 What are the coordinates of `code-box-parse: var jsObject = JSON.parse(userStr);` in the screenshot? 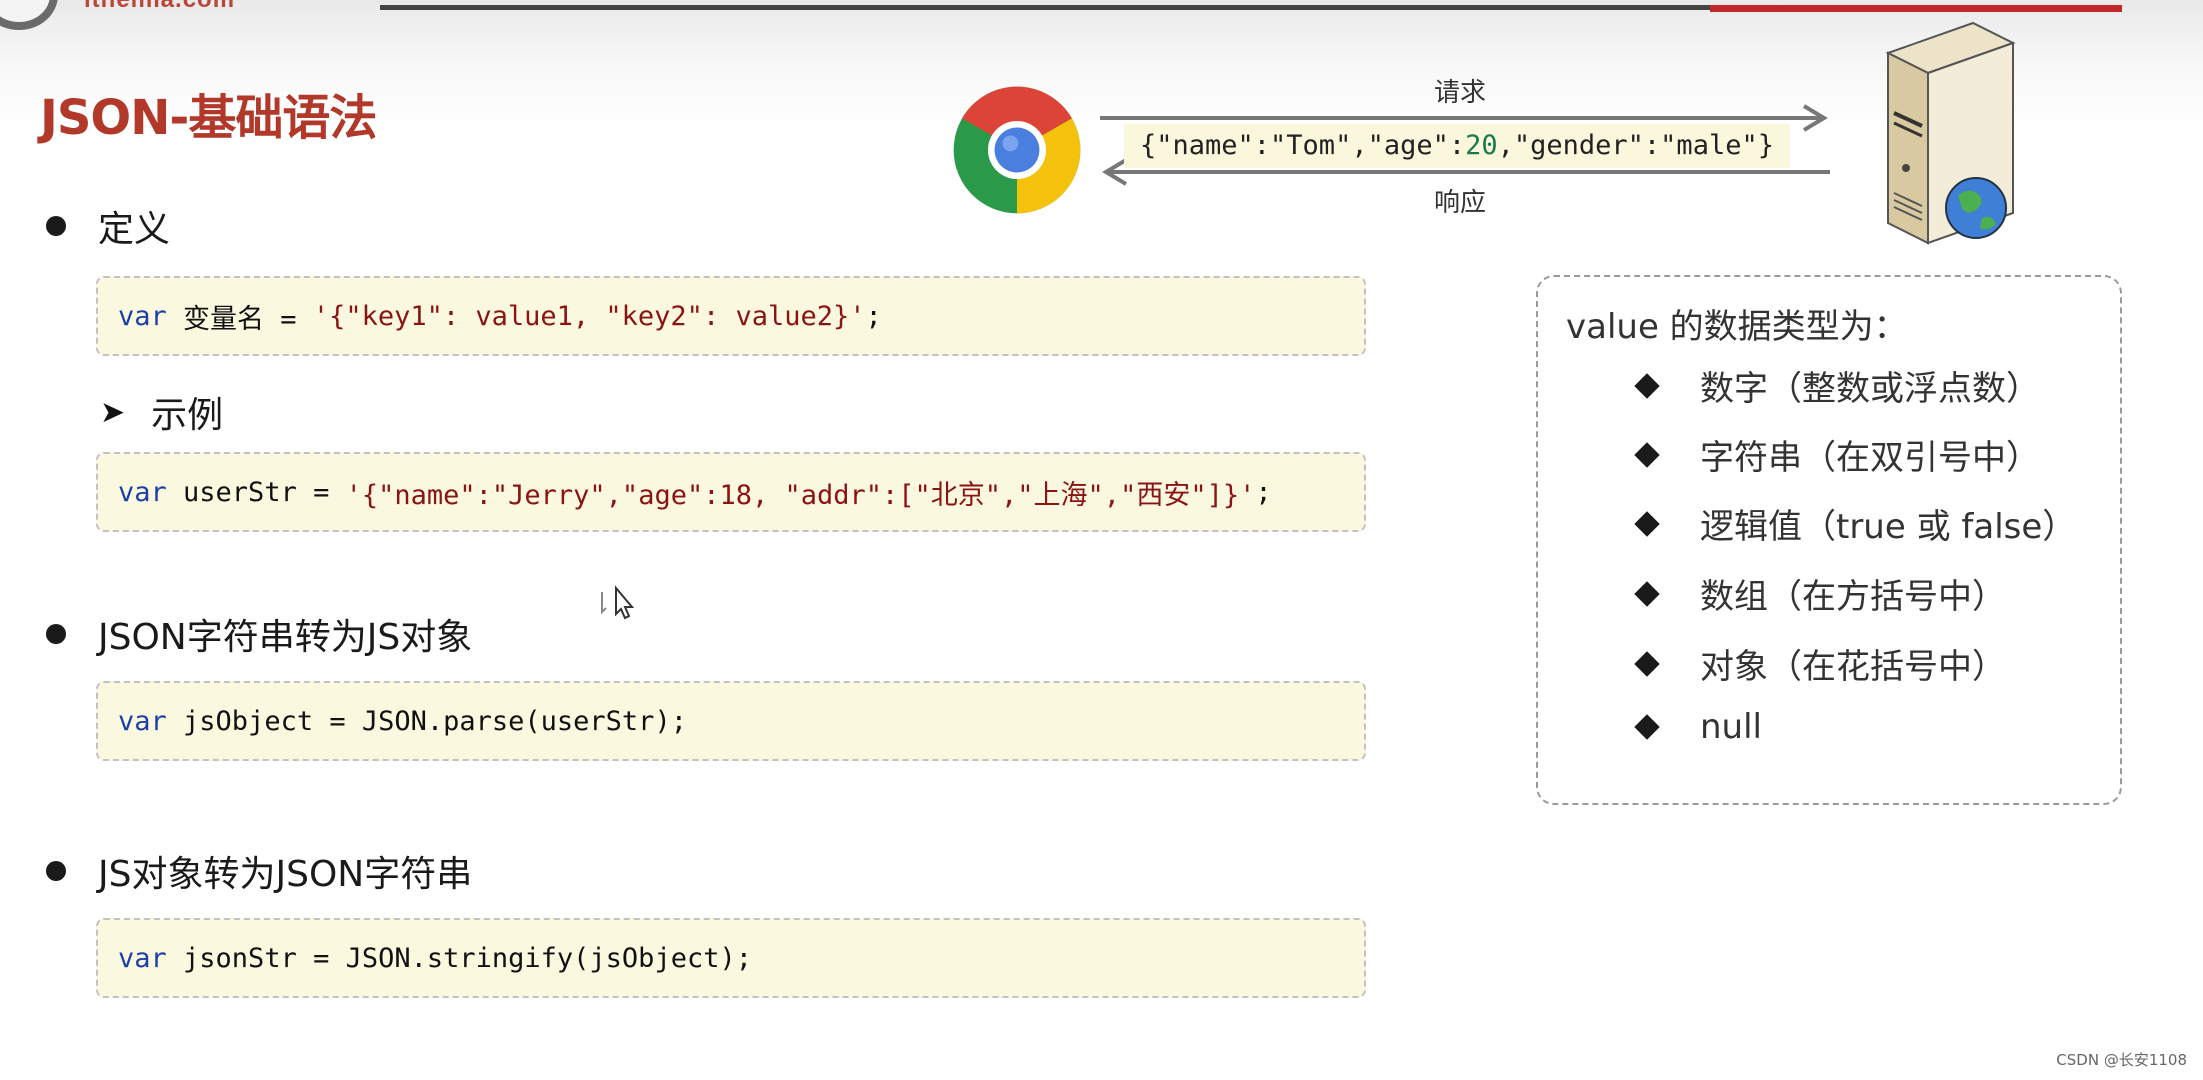 It's located at (731, 721).